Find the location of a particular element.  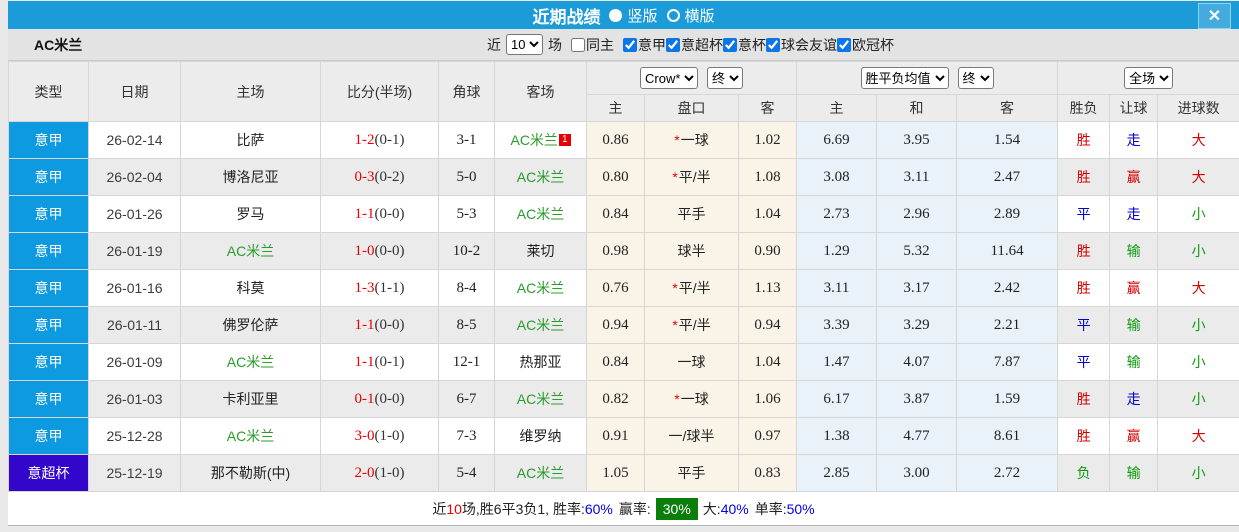

goals-result: 小 is located at coordinates (1198, 362).